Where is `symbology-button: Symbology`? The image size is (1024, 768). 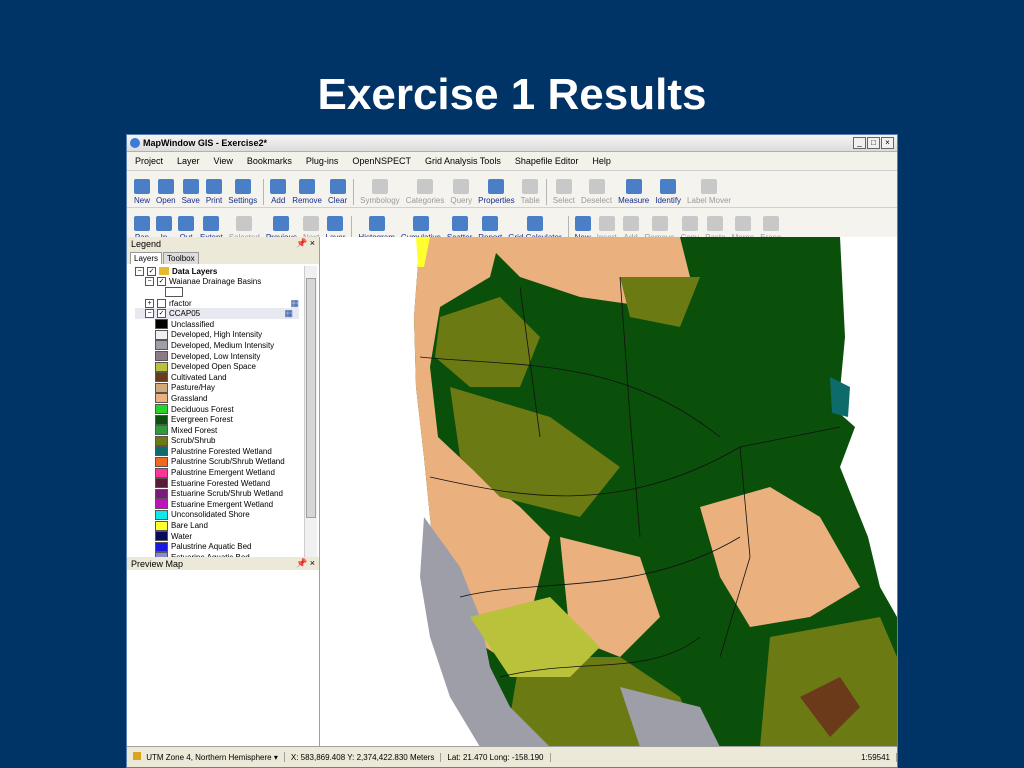
symbology-button: Symbology is located at coordinates (380, 192).